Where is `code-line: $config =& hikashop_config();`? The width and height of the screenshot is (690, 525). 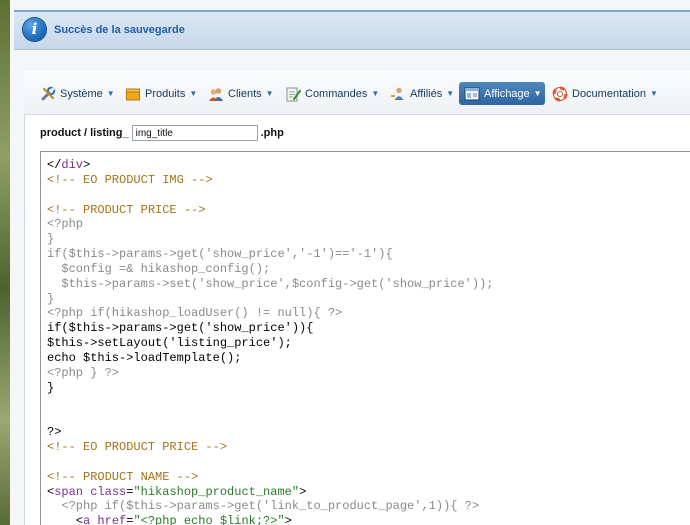
code-line: $config =& hikashop_config(); is located at coordinates (159, 268).